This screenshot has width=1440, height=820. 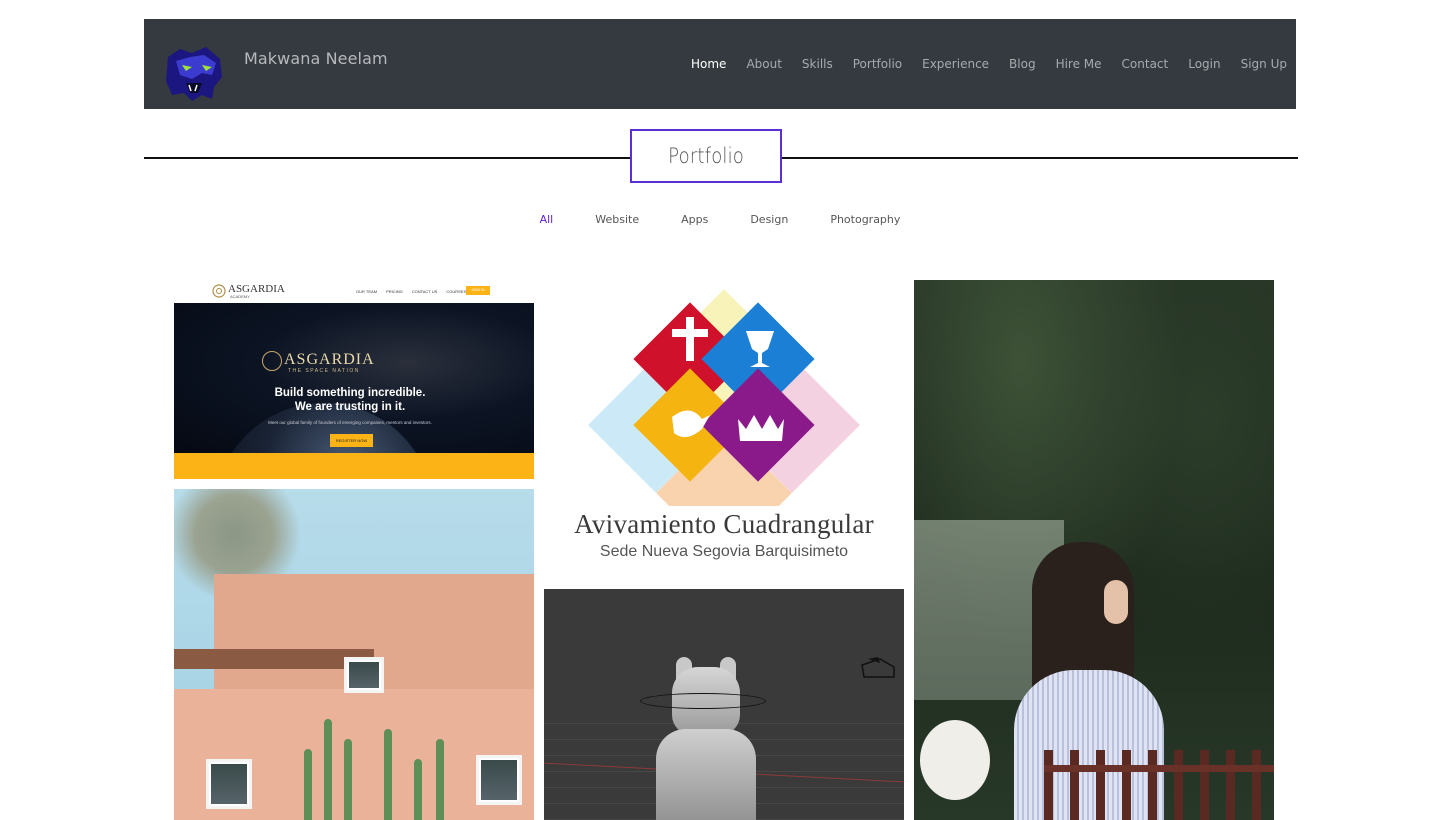 What do you see at coordinates (316, 58) in the screenshot?
I see `brand-name: Makwana Neelam` at bounding box center [316, 58].